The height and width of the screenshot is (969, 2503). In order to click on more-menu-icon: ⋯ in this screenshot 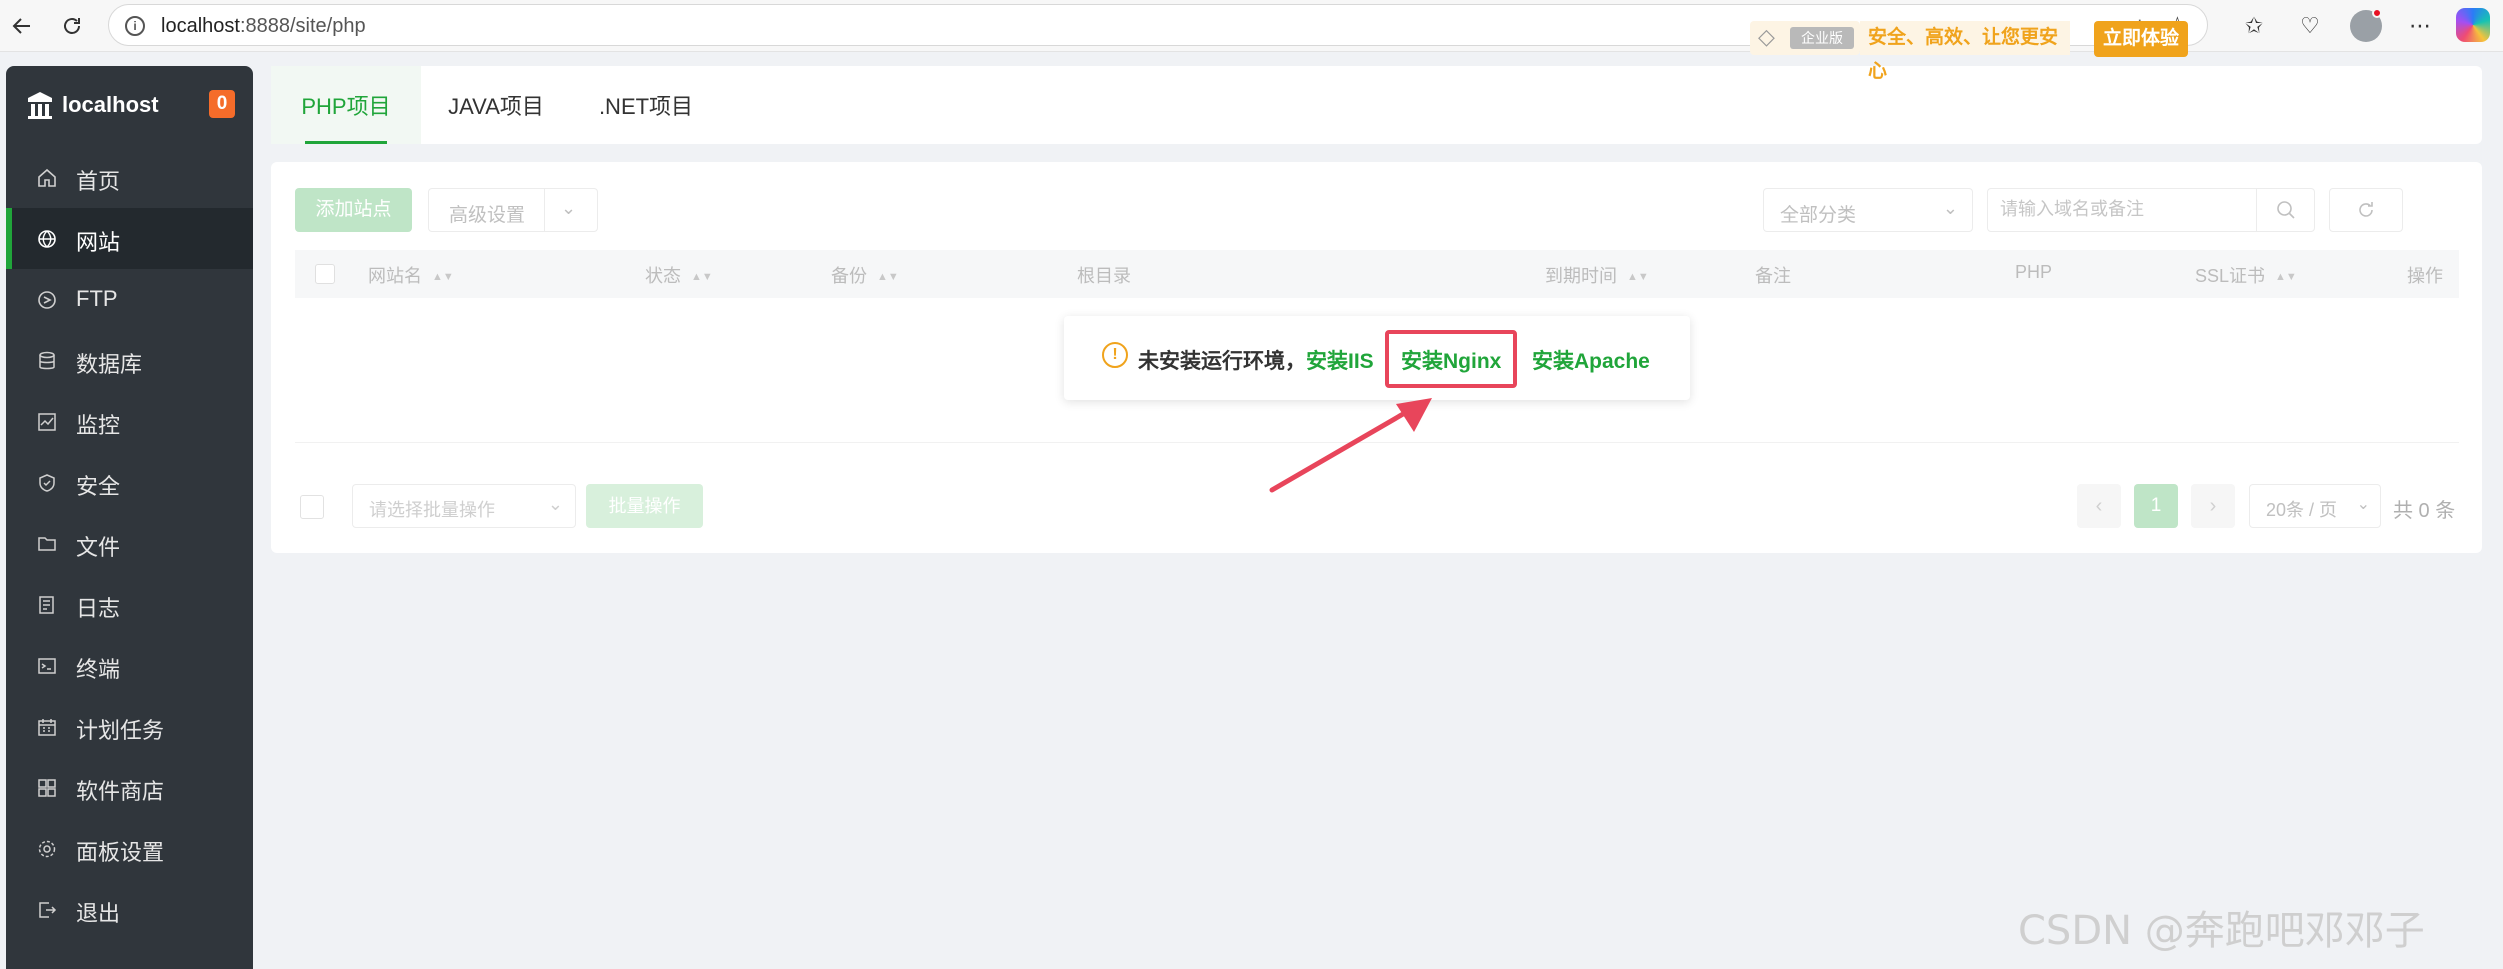, I will do `click(2420, 26)`.